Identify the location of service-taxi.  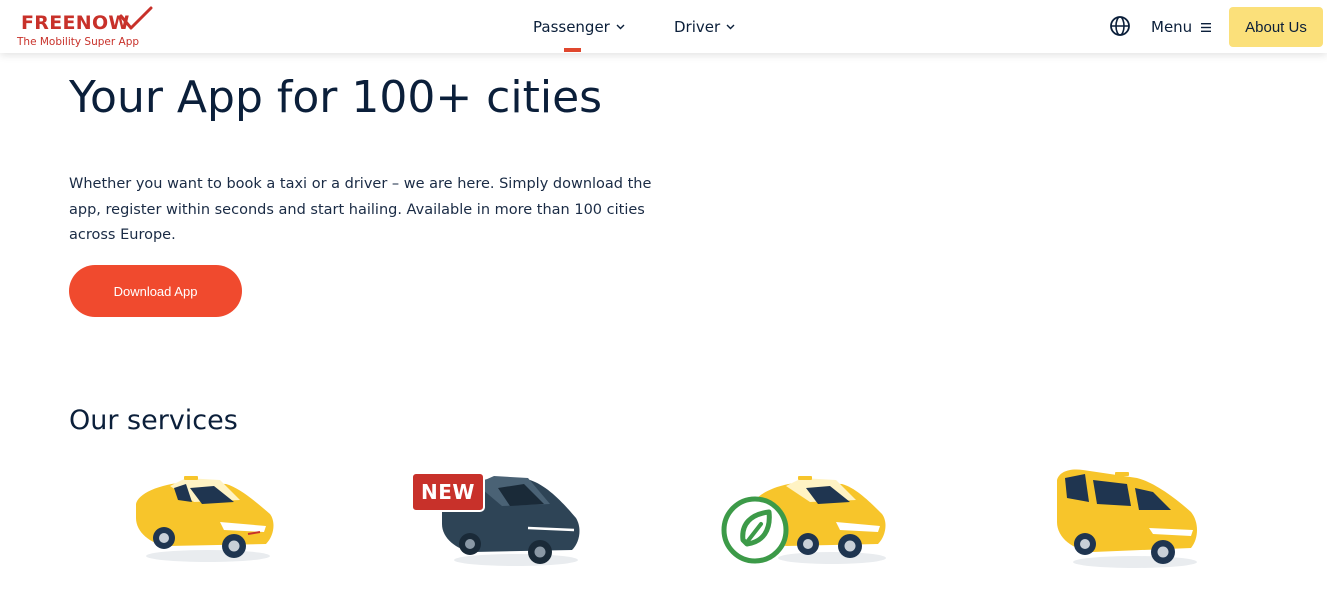
(203, 521).